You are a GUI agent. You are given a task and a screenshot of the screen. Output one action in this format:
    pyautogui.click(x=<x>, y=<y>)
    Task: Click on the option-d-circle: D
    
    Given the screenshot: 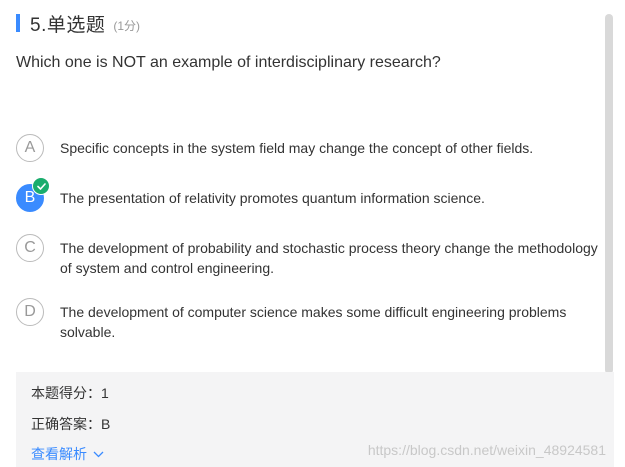 What is the action you would take?
    pyautogui.click(x=30, y=312)
    